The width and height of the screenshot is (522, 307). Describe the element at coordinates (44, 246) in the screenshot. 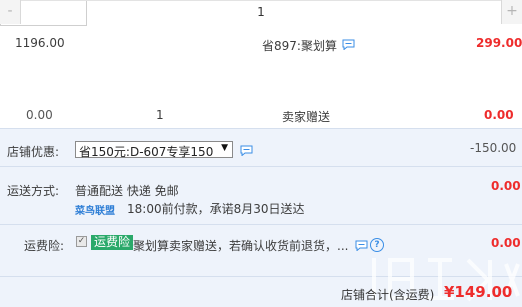

I see `insurance-label: 运费险:` at that location.